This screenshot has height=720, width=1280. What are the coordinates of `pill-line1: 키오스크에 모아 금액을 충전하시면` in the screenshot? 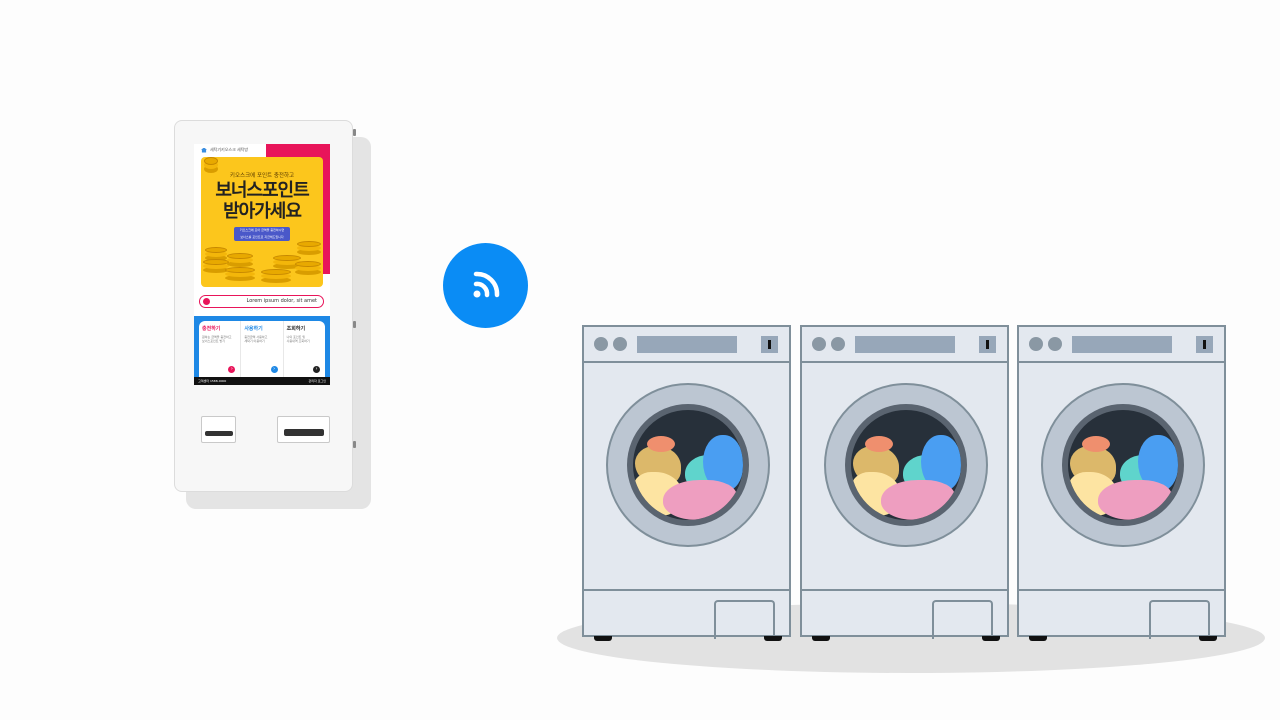 It's located at (262, 230).